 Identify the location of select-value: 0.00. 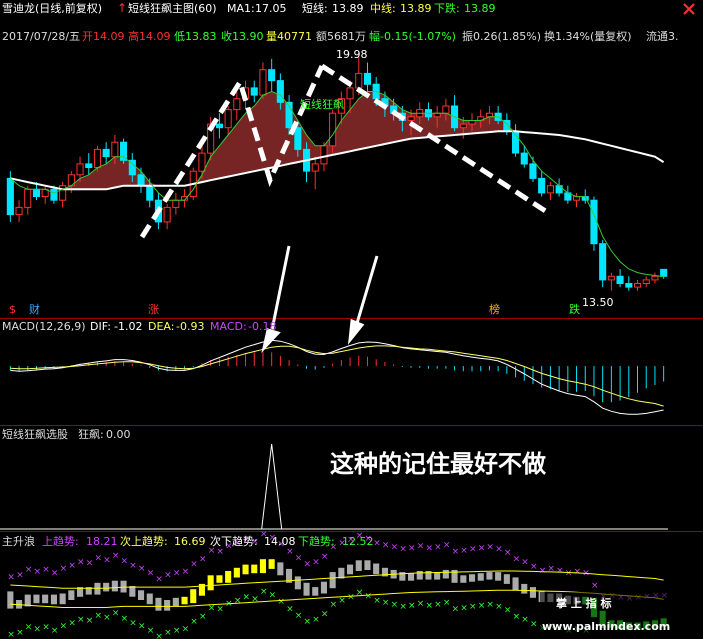
(118, 434).